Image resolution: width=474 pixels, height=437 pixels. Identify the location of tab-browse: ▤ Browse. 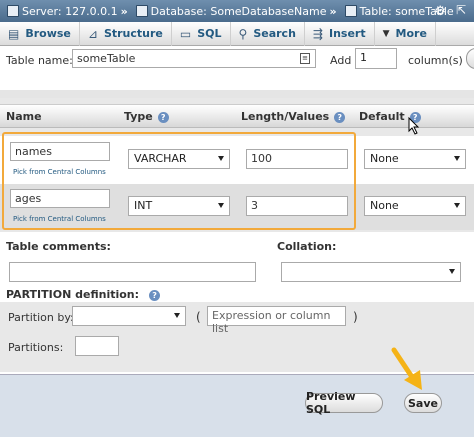
(40, 33).